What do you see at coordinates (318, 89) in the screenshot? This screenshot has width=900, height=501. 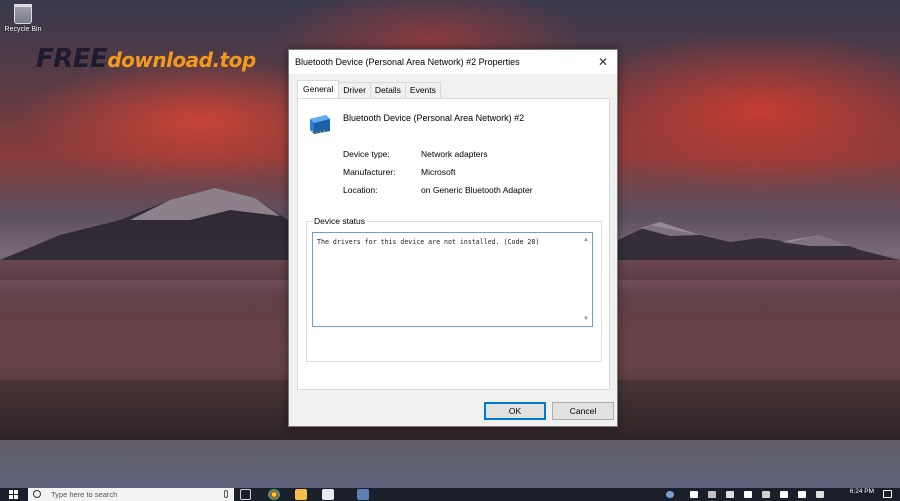 I see `tab-general: General` at bounding box center [318, 89].